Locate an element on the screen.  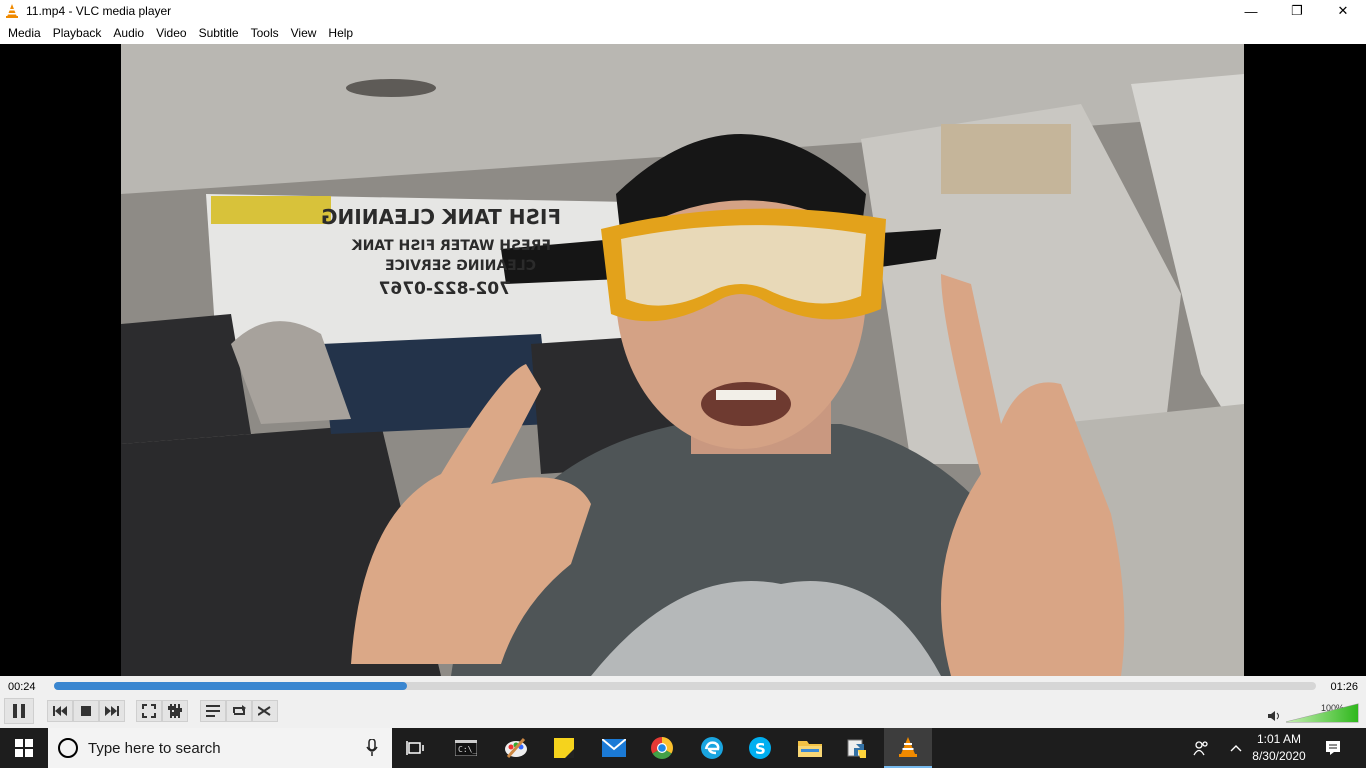
svg-text: S is located at coordinates (760, 749).